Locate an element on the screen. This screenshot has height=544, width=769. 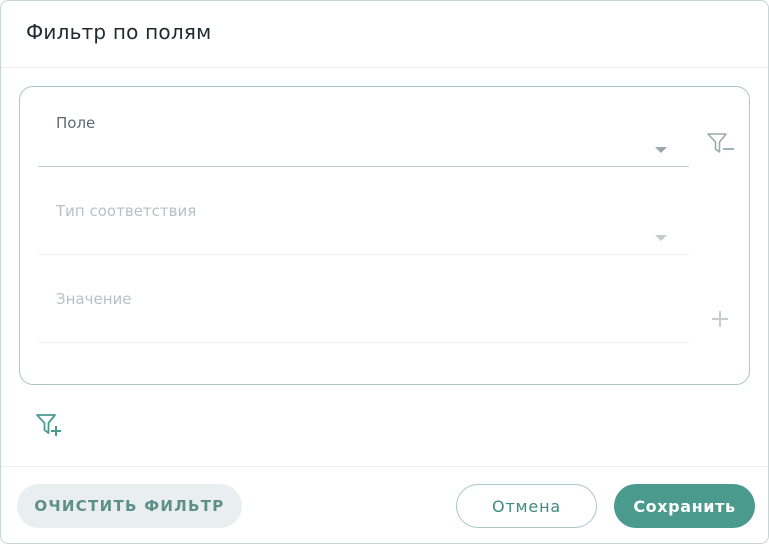
save-button: Сохранить is located at coordinates (684, 506).